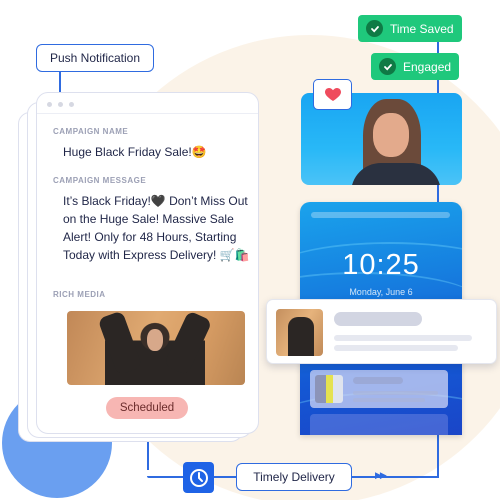 The image size is (500, 500). Describe the element at coordinates (79, 294) in the screenshot. I see `rich-media-label: RICH MEDIA` at that location.